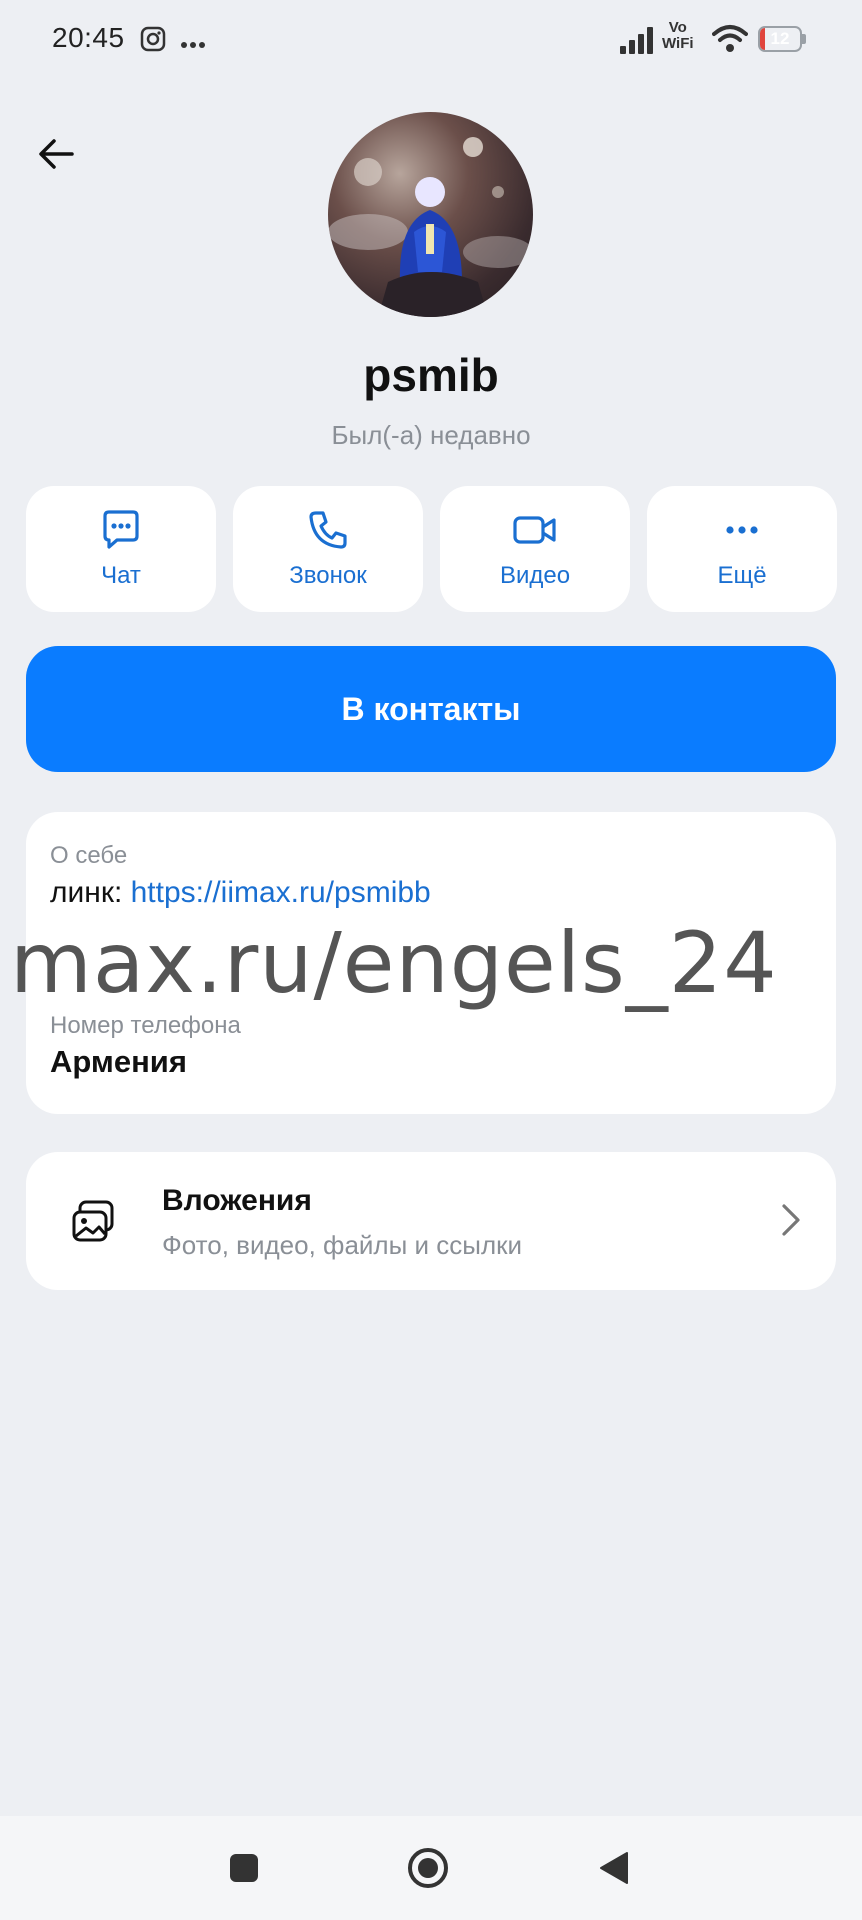 This screenshot has height=1920, width=862. What do you see at coordinates (193, 45) in the screenshot?
I see `more-dots-icon` at bounding box center [193, 45].